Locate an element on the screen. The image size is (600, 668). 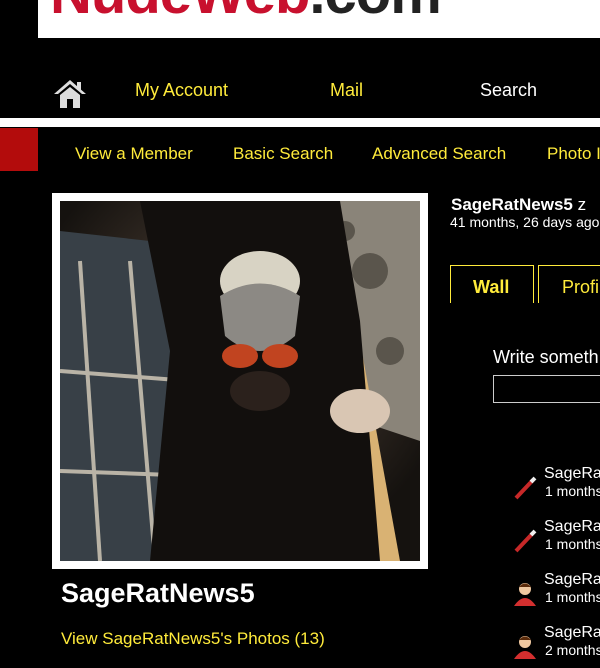
wall-write-prompt: Write someth is located at coordinates (546, 357).